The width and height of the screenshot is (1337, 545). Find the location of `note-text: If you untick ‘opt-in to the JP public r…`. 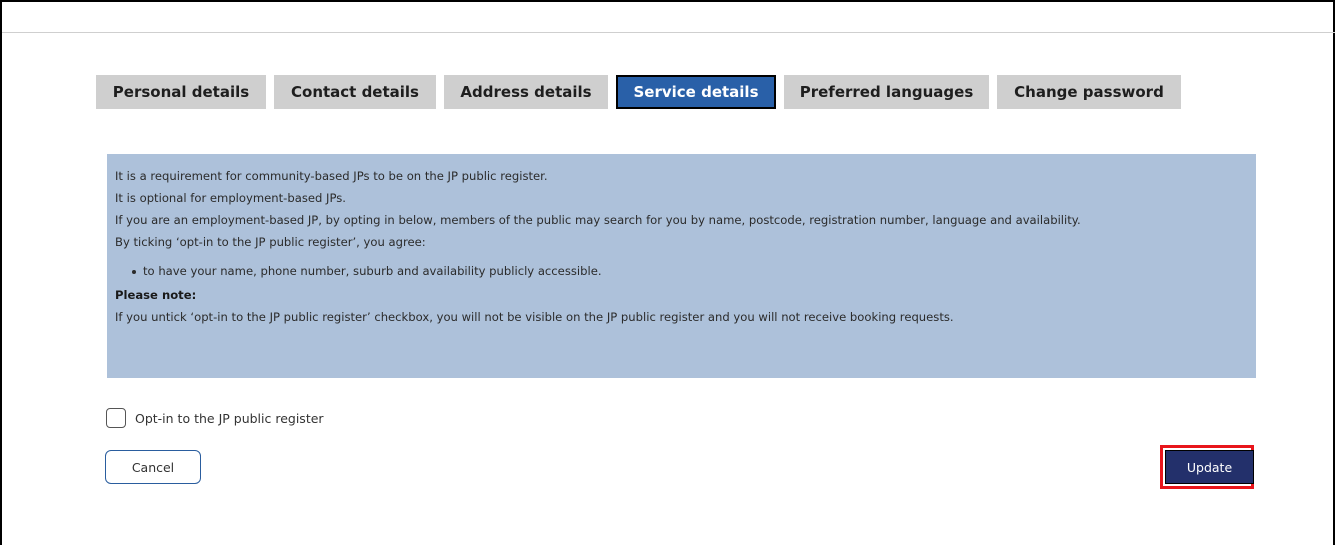

note-text: If you untick ‘opt-in to the JP public r… is located at coordinates (534, 317).